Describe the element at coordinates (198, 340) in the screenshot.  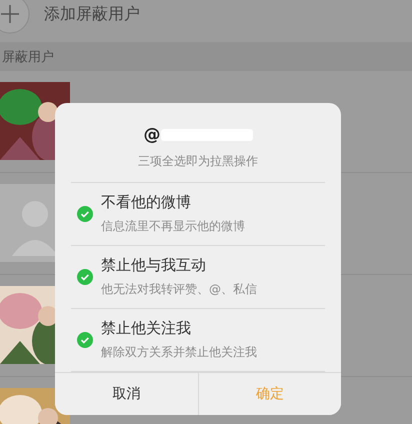
I see `option-item: 禁止他关注我 解除双方关系并禁止他关注我` at that location.